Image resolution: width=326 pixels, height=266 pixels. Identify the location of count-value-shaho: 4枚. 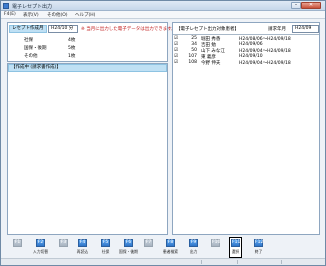
(72, 40).